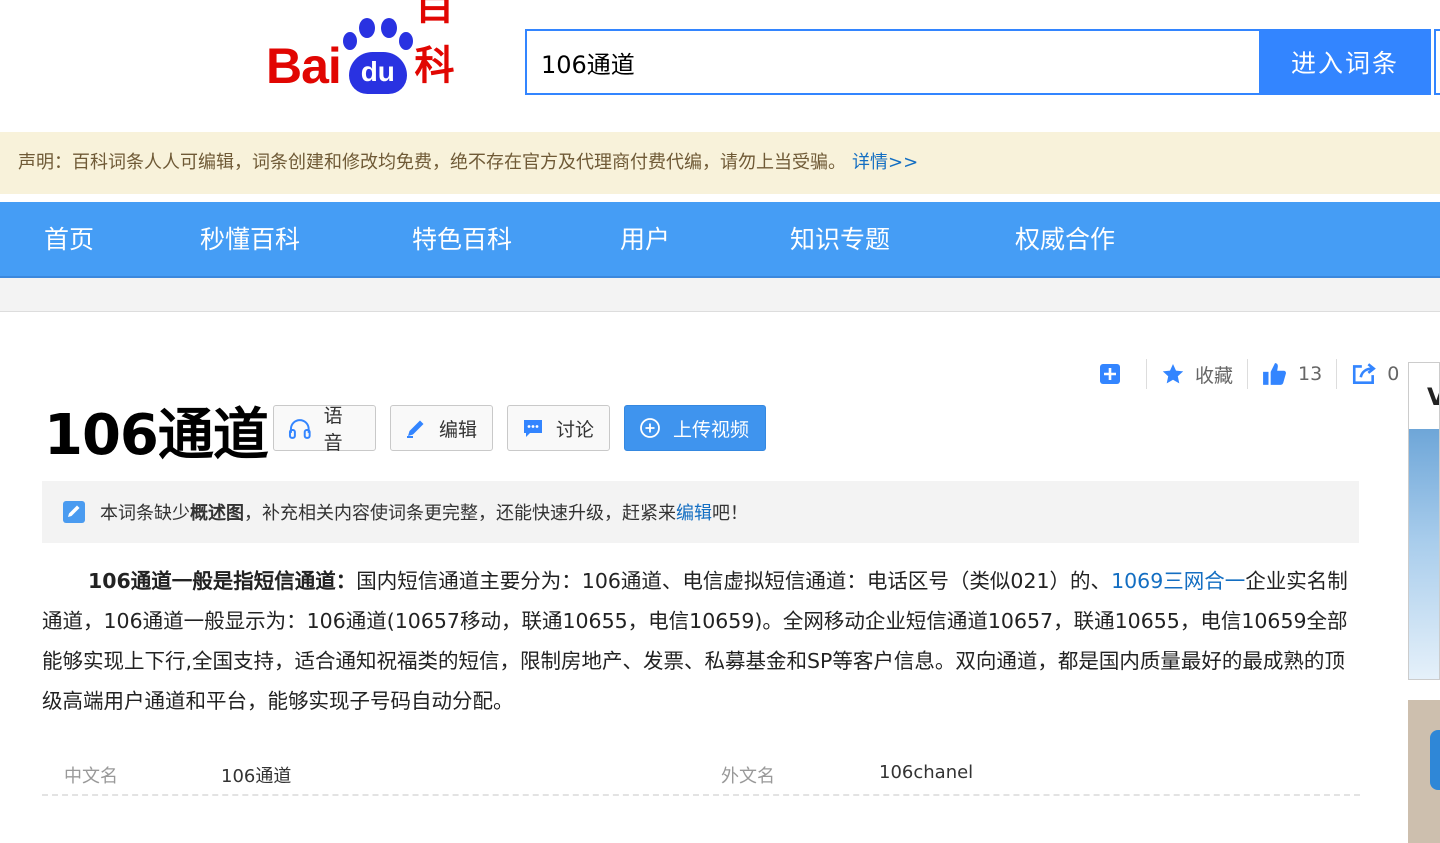 This screenshot has width=1440, height=843. I want to click on share-count: 0, so click(1393, 374).